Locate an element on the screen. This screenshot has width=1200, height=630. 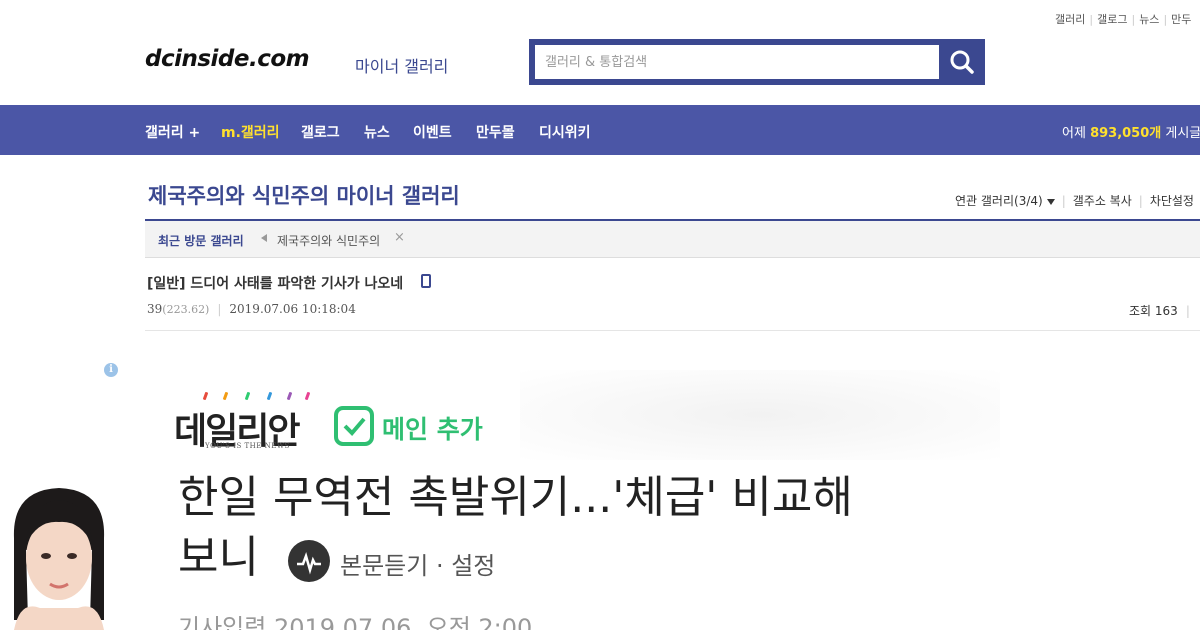
nav-gallog: 갤로그 is located at coordinates (320, 132).